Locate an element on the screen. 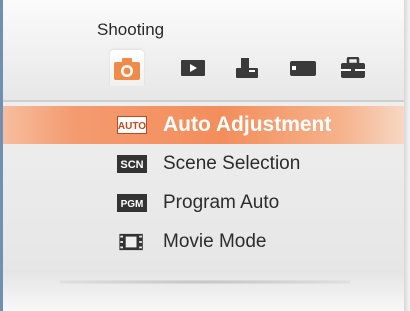 The width and height of the screenshot is (410, 311). tab-setup is located at coordinates (353, 68).